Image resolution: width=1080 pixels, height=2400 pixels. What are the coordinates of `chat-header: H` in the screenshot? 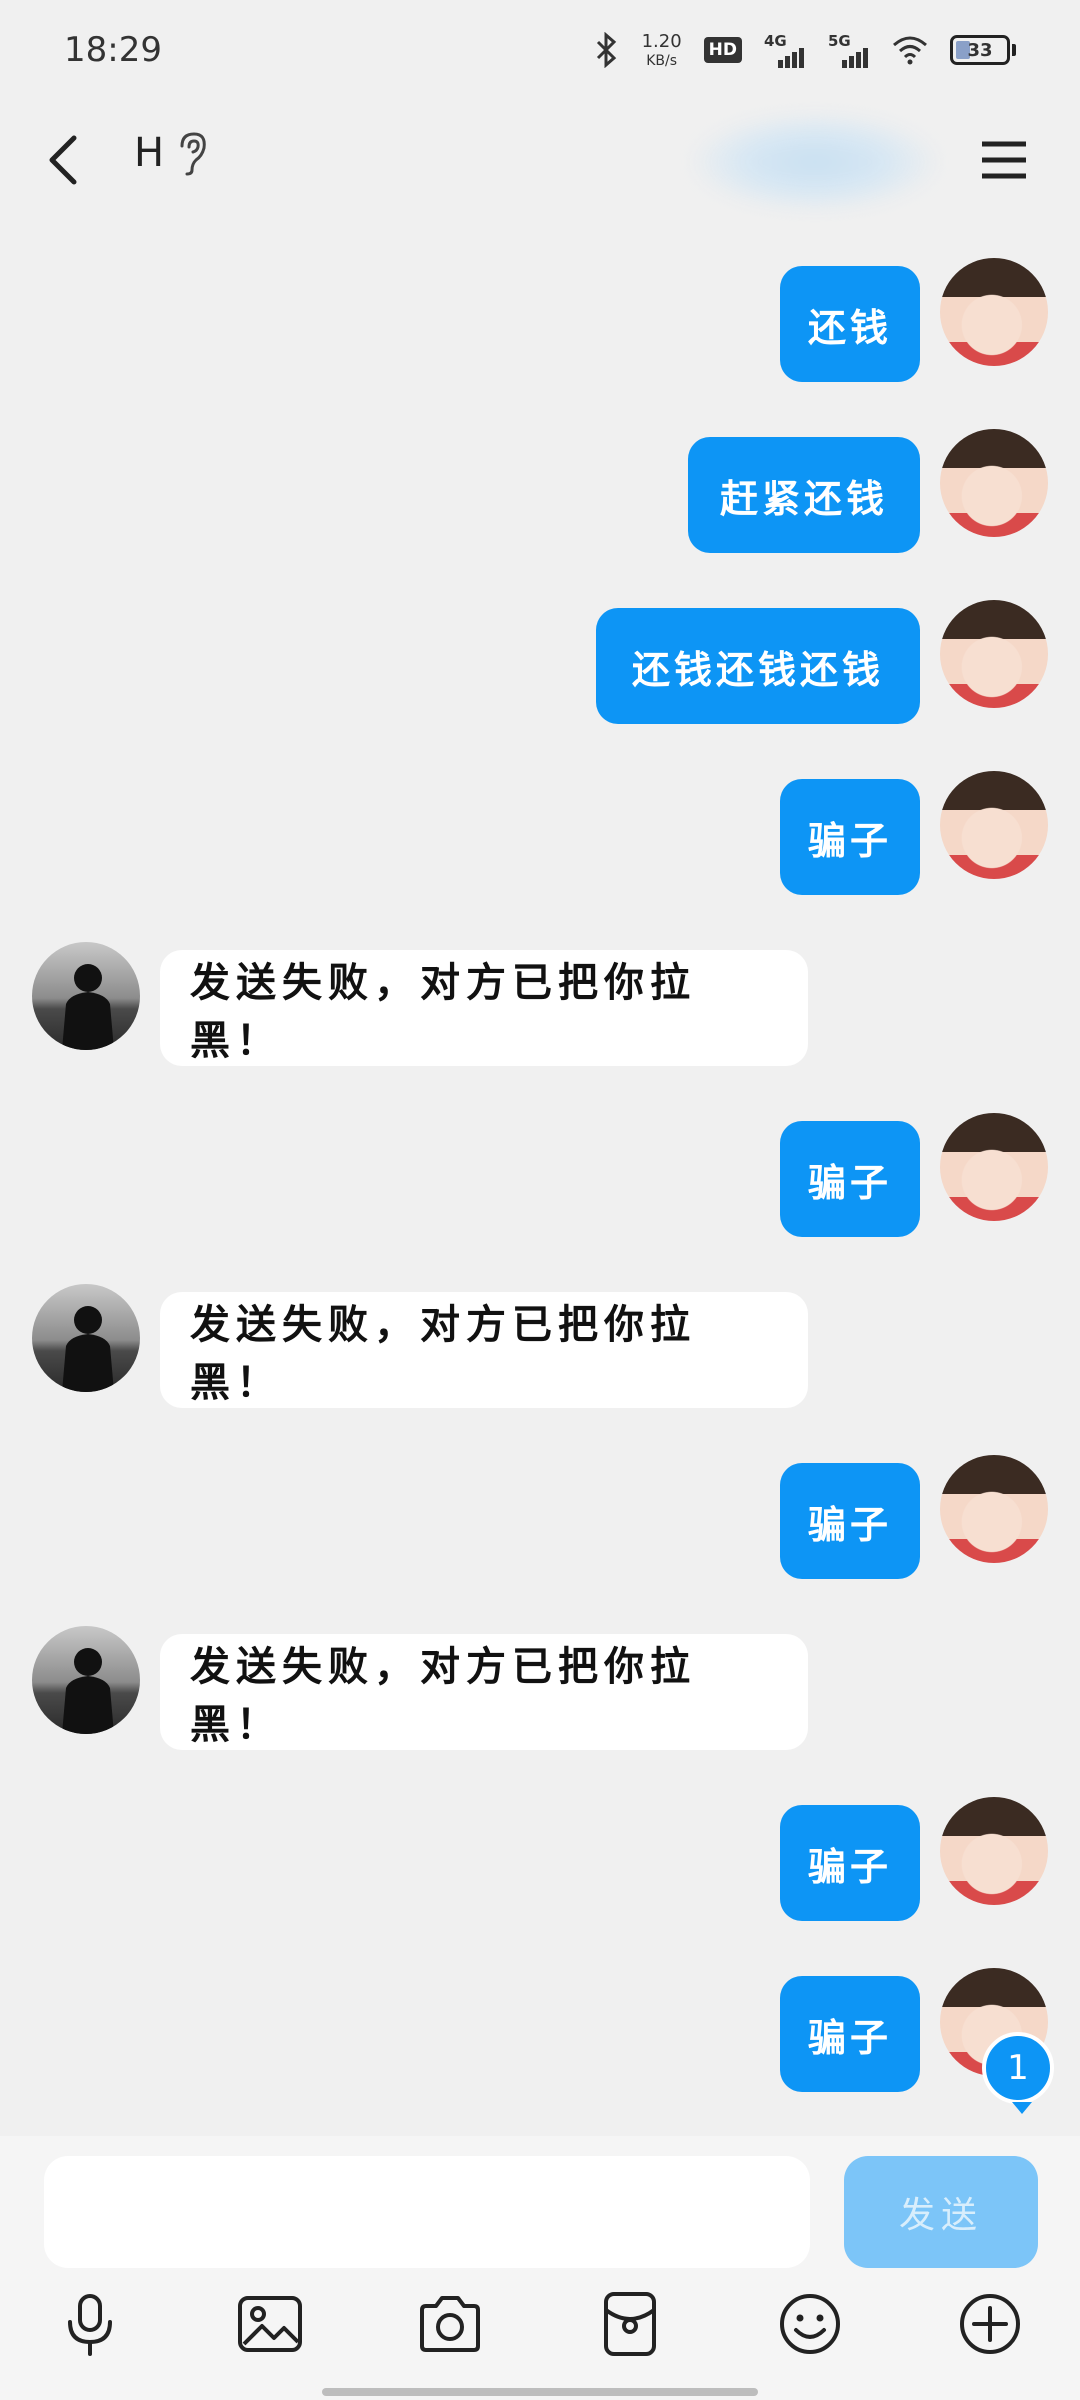 It's located at (540, 160).